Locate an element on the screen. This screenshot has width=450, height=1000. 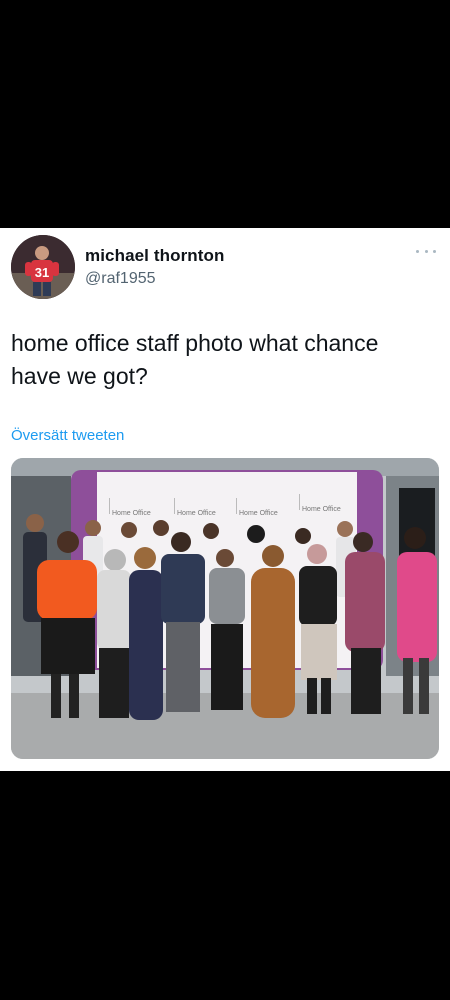
avatar-jersey-number: 31 is located at coordinates (42, 272).